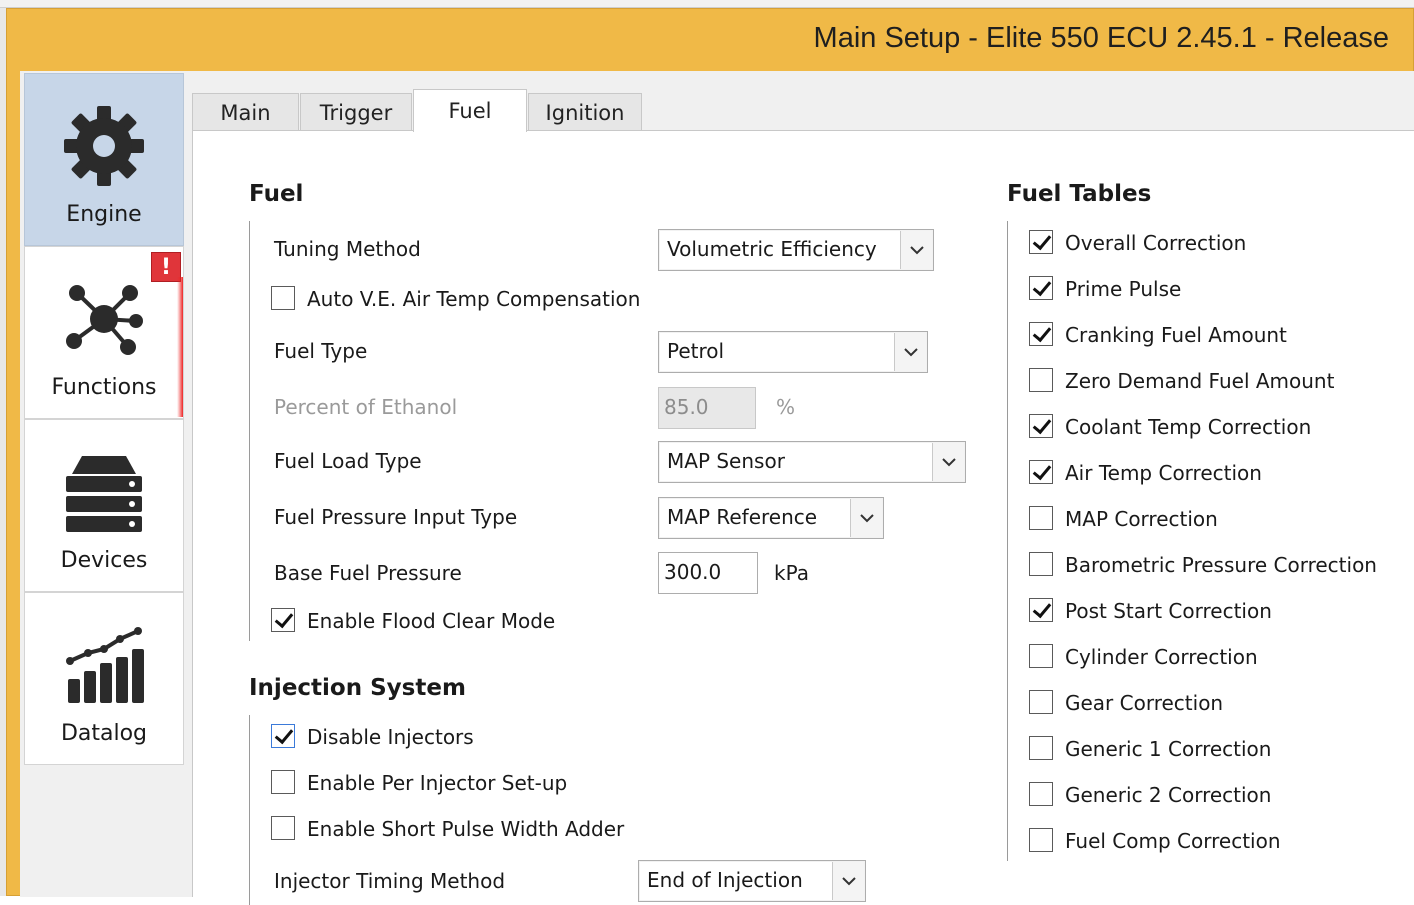 The image size is (1414, 905). What do you see at coordinates (283, 782) in the screenshot?
I see `per-injector-checkbox` at bounding box center [283, 782].